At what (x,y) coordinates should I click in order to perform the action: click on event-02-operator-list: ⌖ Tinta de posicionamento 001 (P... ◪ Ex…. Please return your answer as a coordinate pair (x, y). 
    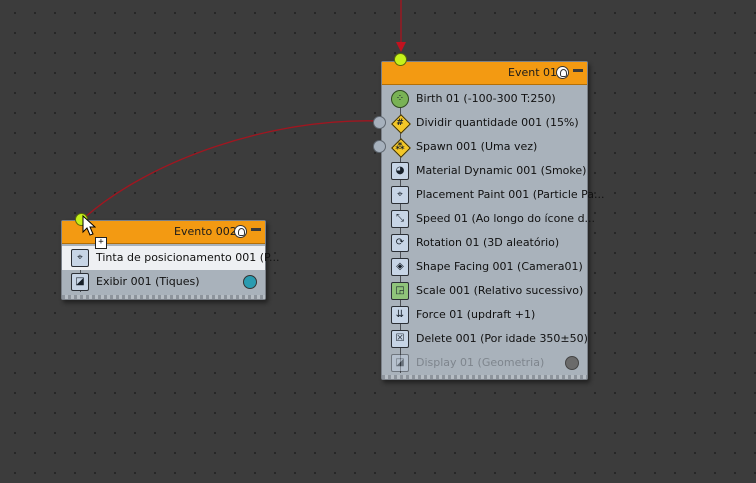
    Looking at the image, I should click on (170, 269).